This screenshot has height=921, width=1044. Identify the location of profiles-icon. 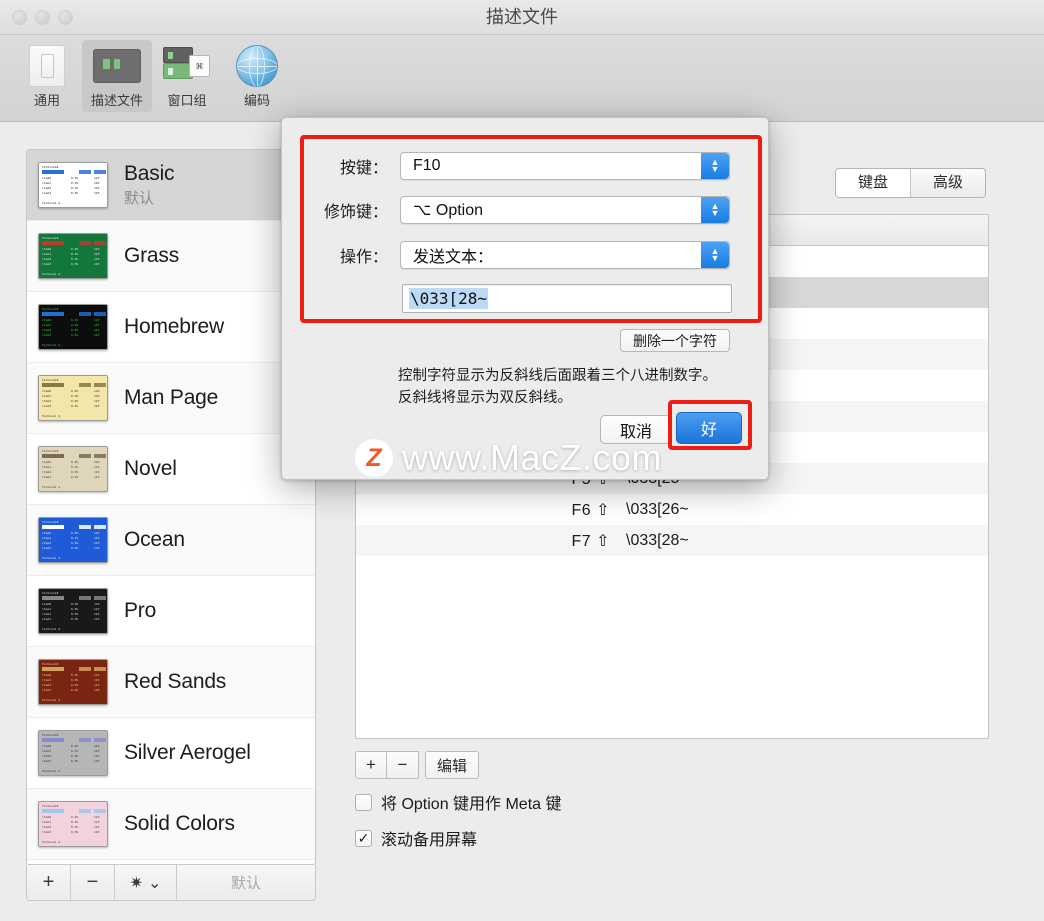
(117, 66).